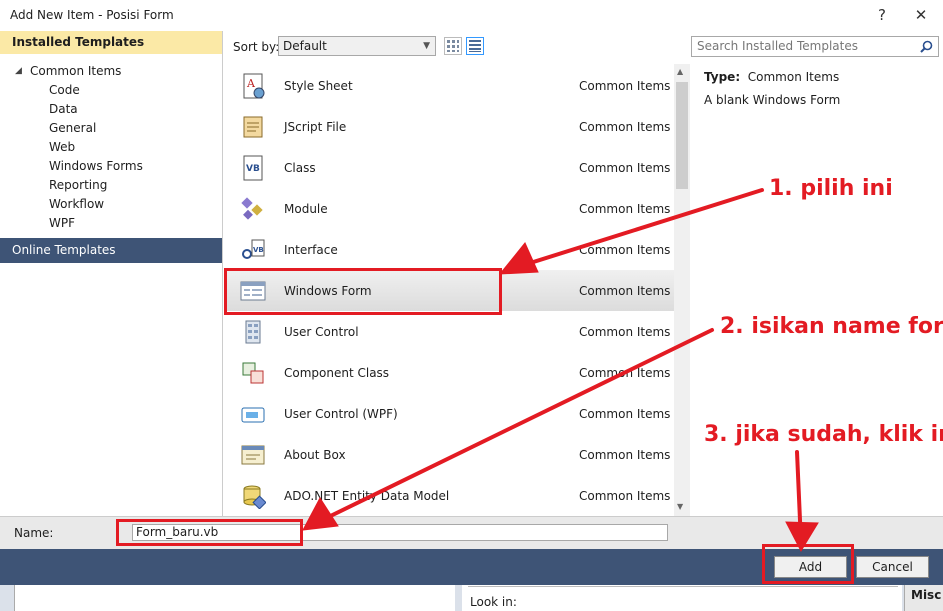 This screenshot has height=611, width=943. I want to click on arrow-step2-line, so click(512, 427).